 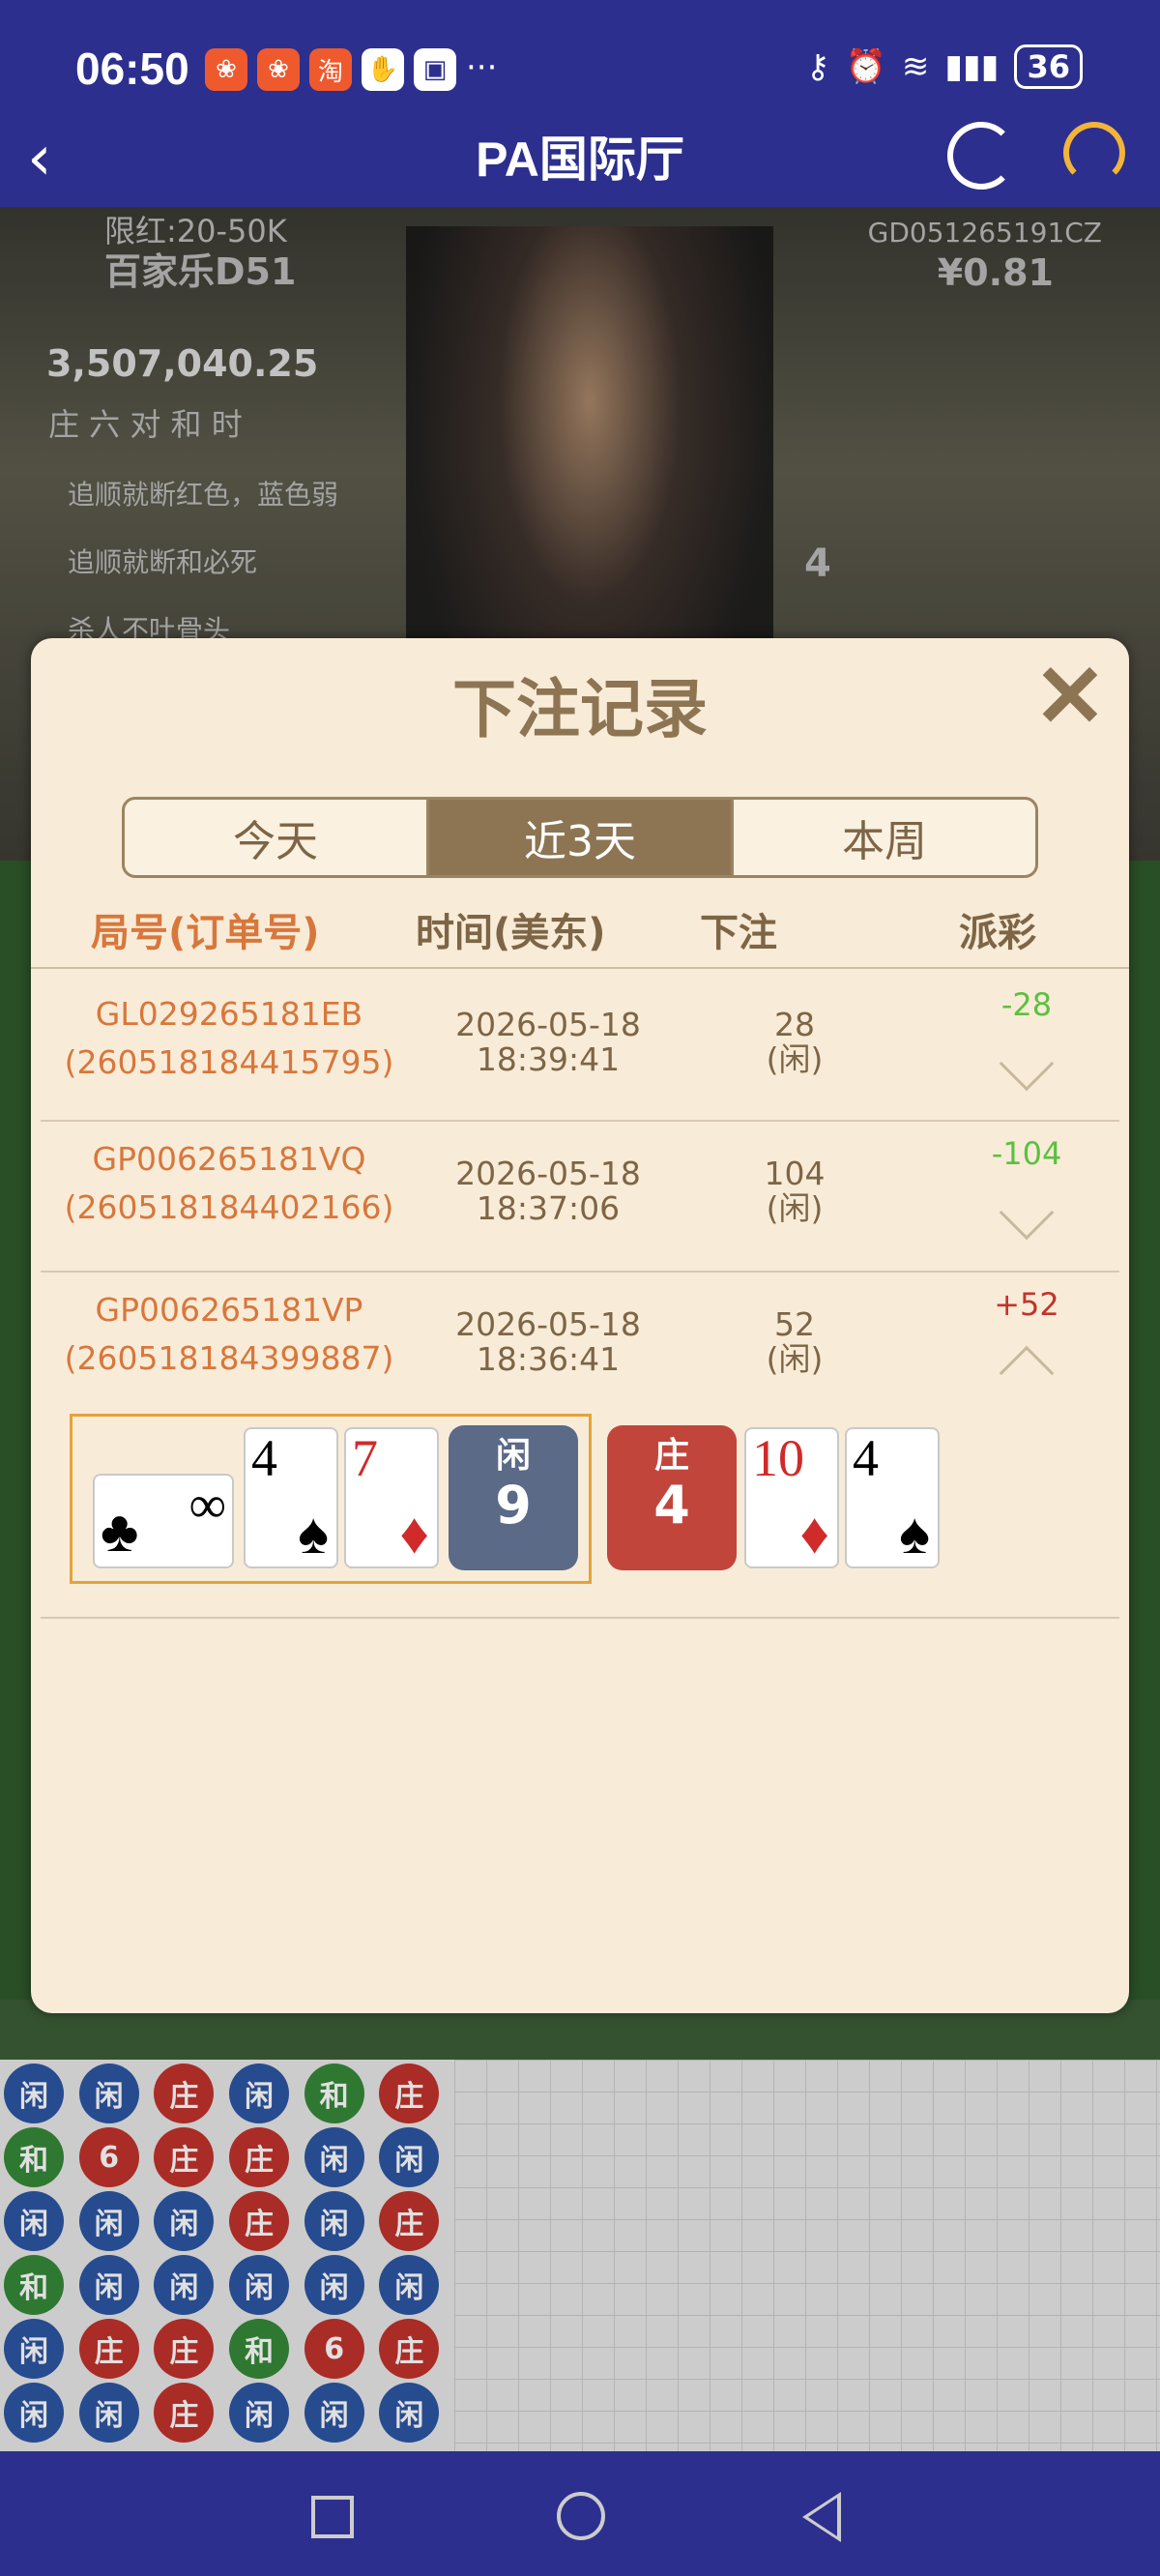 I want to click on game-id: GL029265181EB, so click(x=229, y=1014).